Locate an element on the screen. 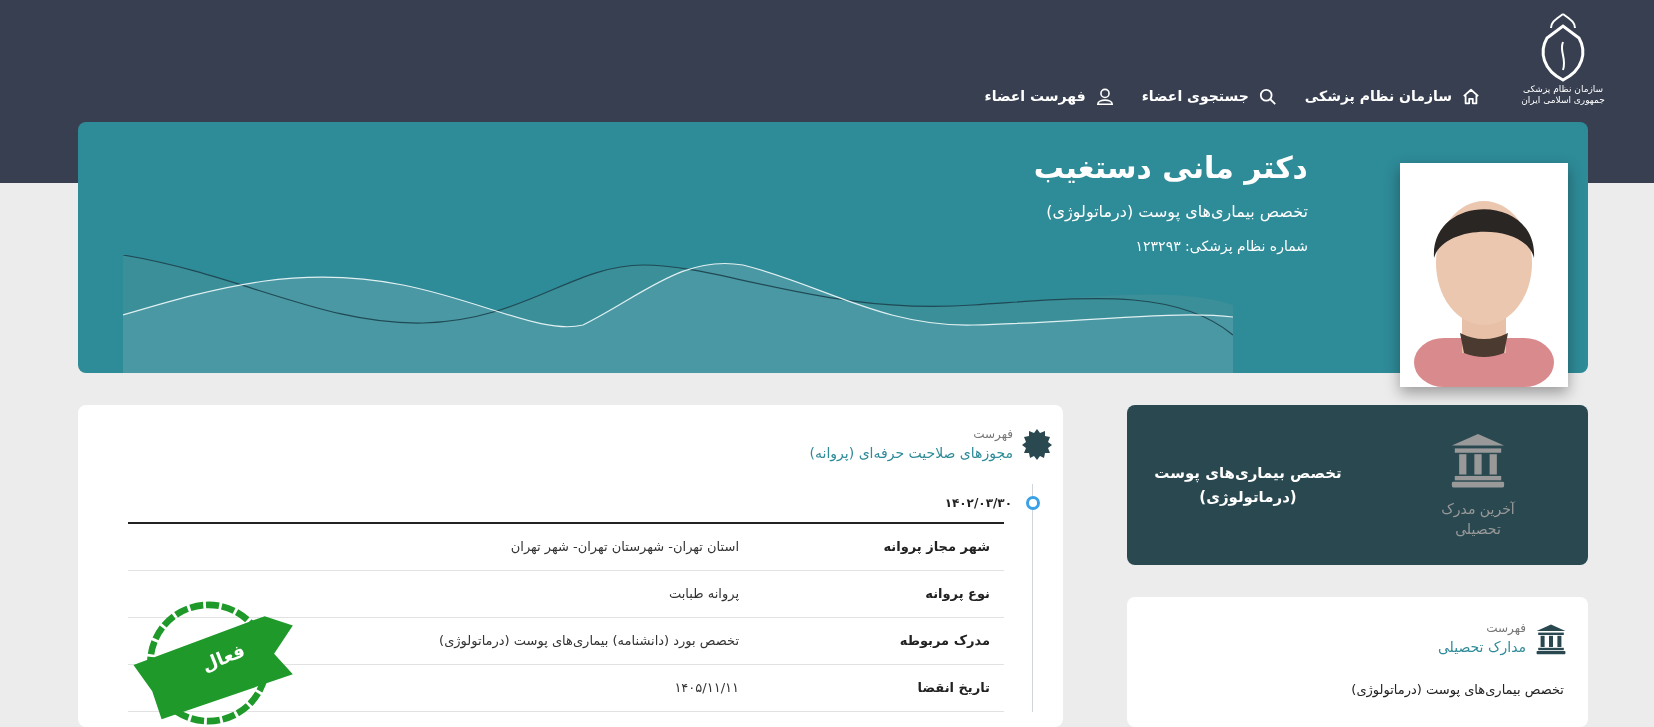  nav-link: سازمان نظام پزشکی is located at coordinates (1392, 96).